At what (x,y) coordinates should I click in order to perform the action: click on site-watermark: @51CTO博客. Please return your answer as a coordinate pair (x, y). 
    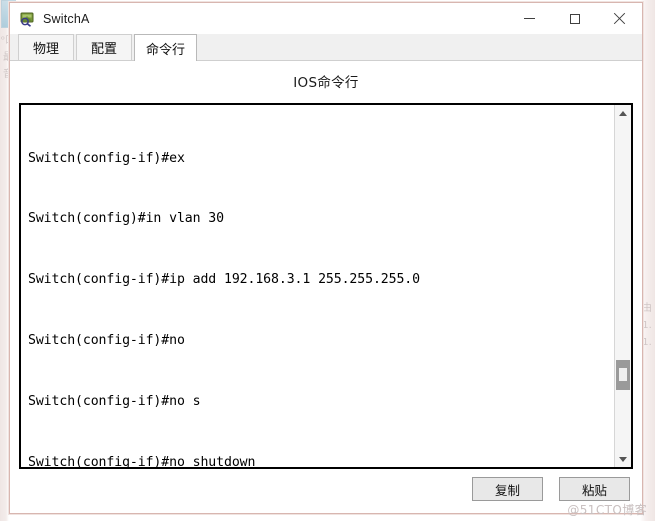
    Looking at the image, I should click on (607, 510).